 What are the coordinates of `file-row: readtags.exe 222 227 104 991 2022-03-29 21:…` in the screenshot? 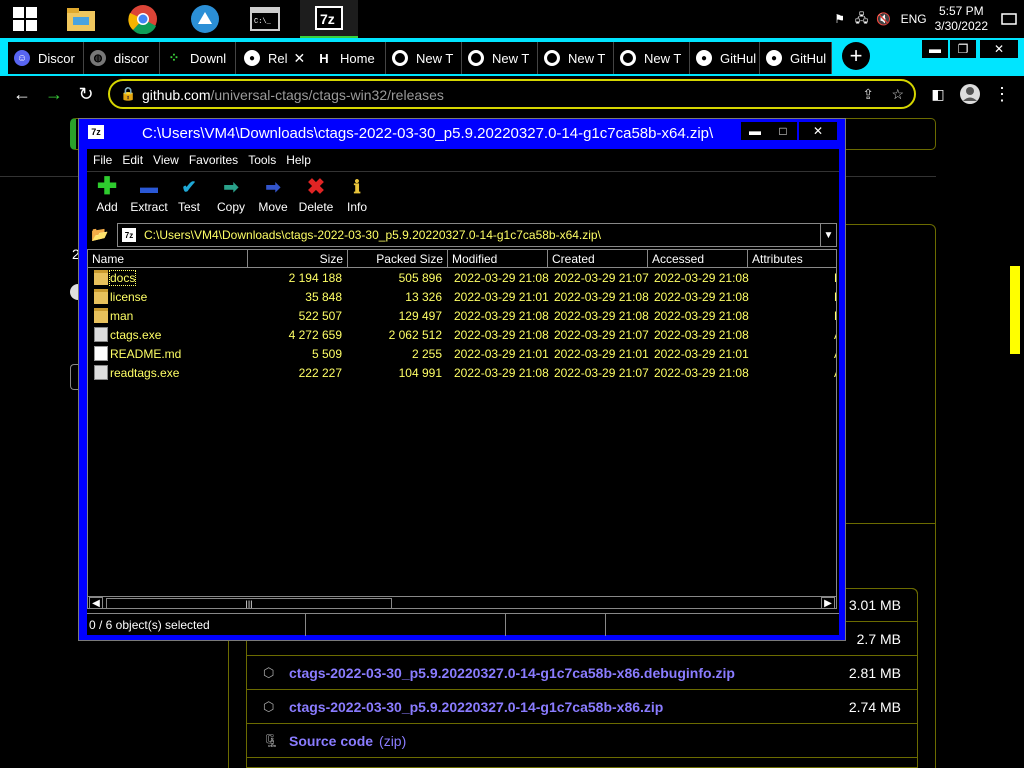 It's located at (462, 373).